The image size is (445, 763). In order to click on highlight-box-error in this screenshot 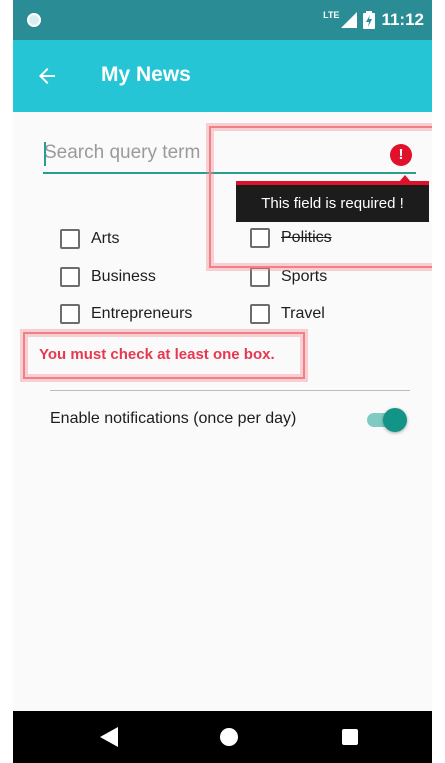, I will do `click(164, 355)`.